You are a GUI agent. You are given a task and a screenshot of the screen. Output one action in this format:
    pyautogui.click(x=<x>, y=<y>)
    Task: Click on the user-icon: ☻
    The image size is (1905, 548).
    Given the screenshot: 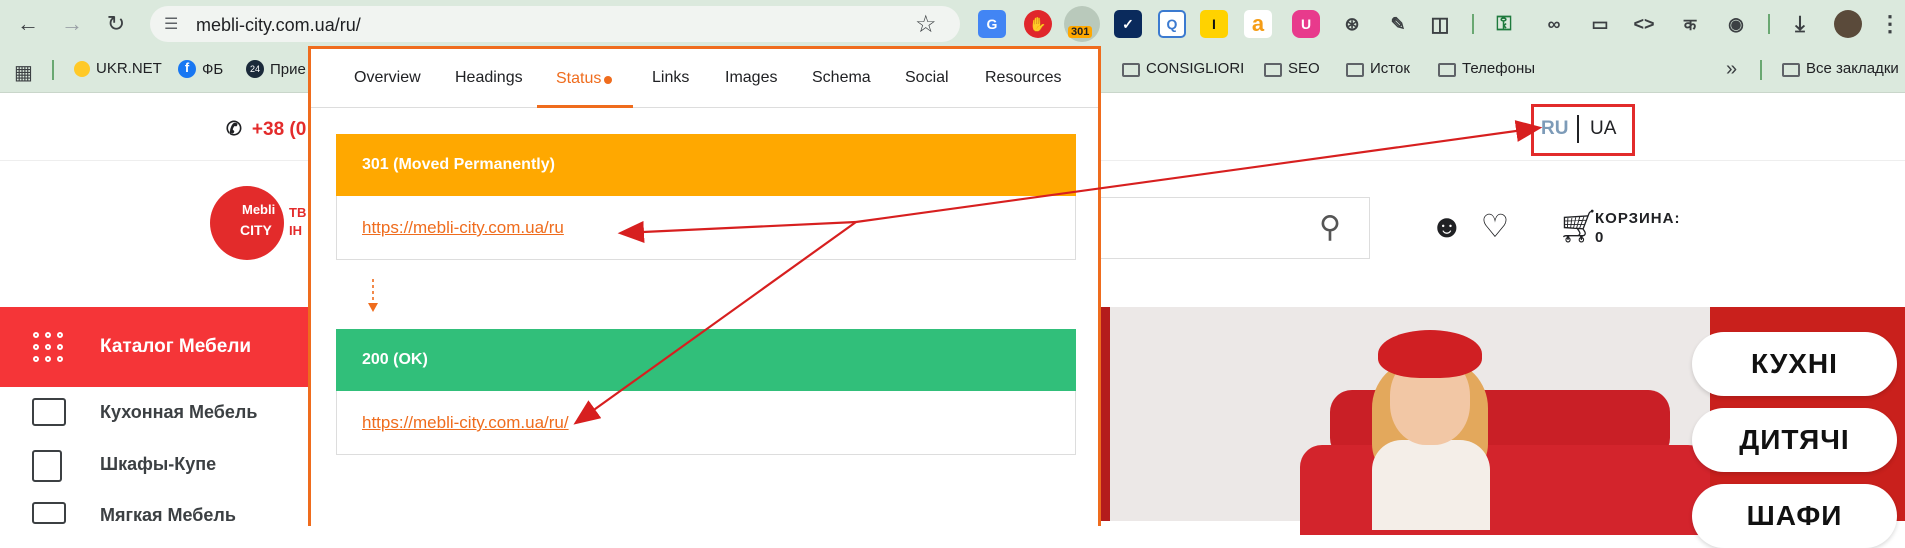 What is the action you would take?
    pyautogui.click(x=1447, y=226)
    